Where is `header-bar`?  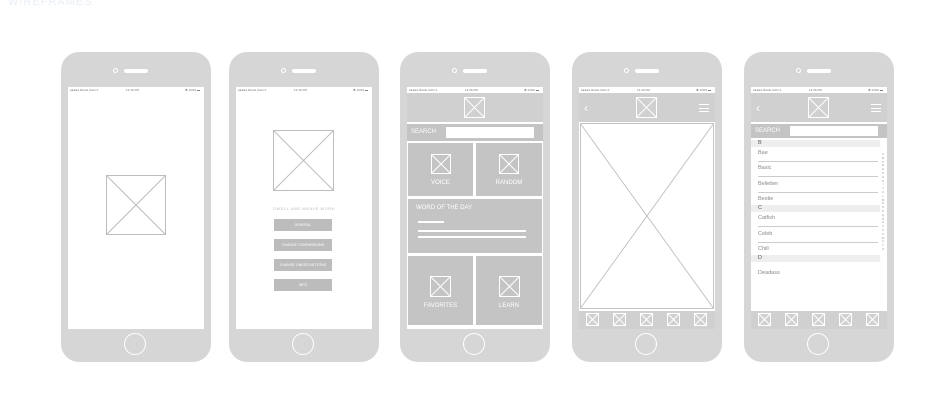
header-bar is located at coordinates (475, 107).